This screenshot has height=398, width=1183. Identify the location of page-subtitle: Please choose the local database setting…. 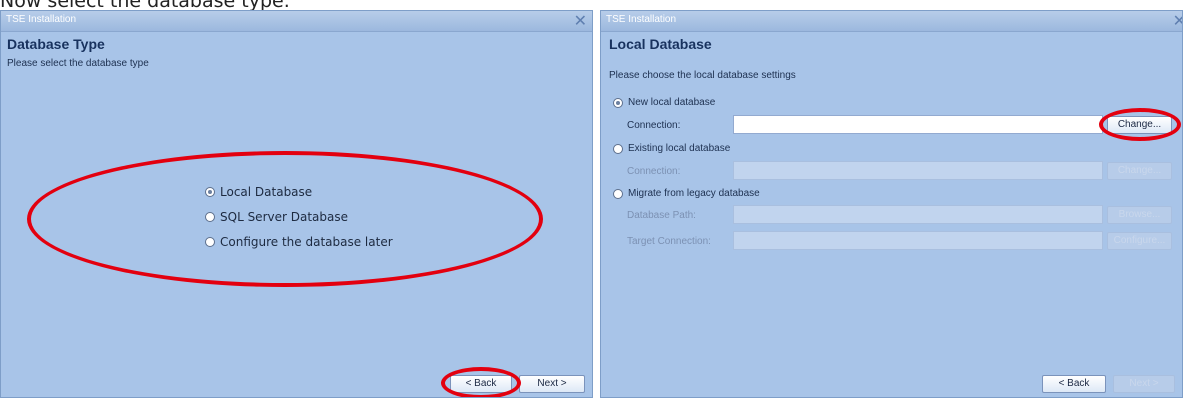
(702, 75).